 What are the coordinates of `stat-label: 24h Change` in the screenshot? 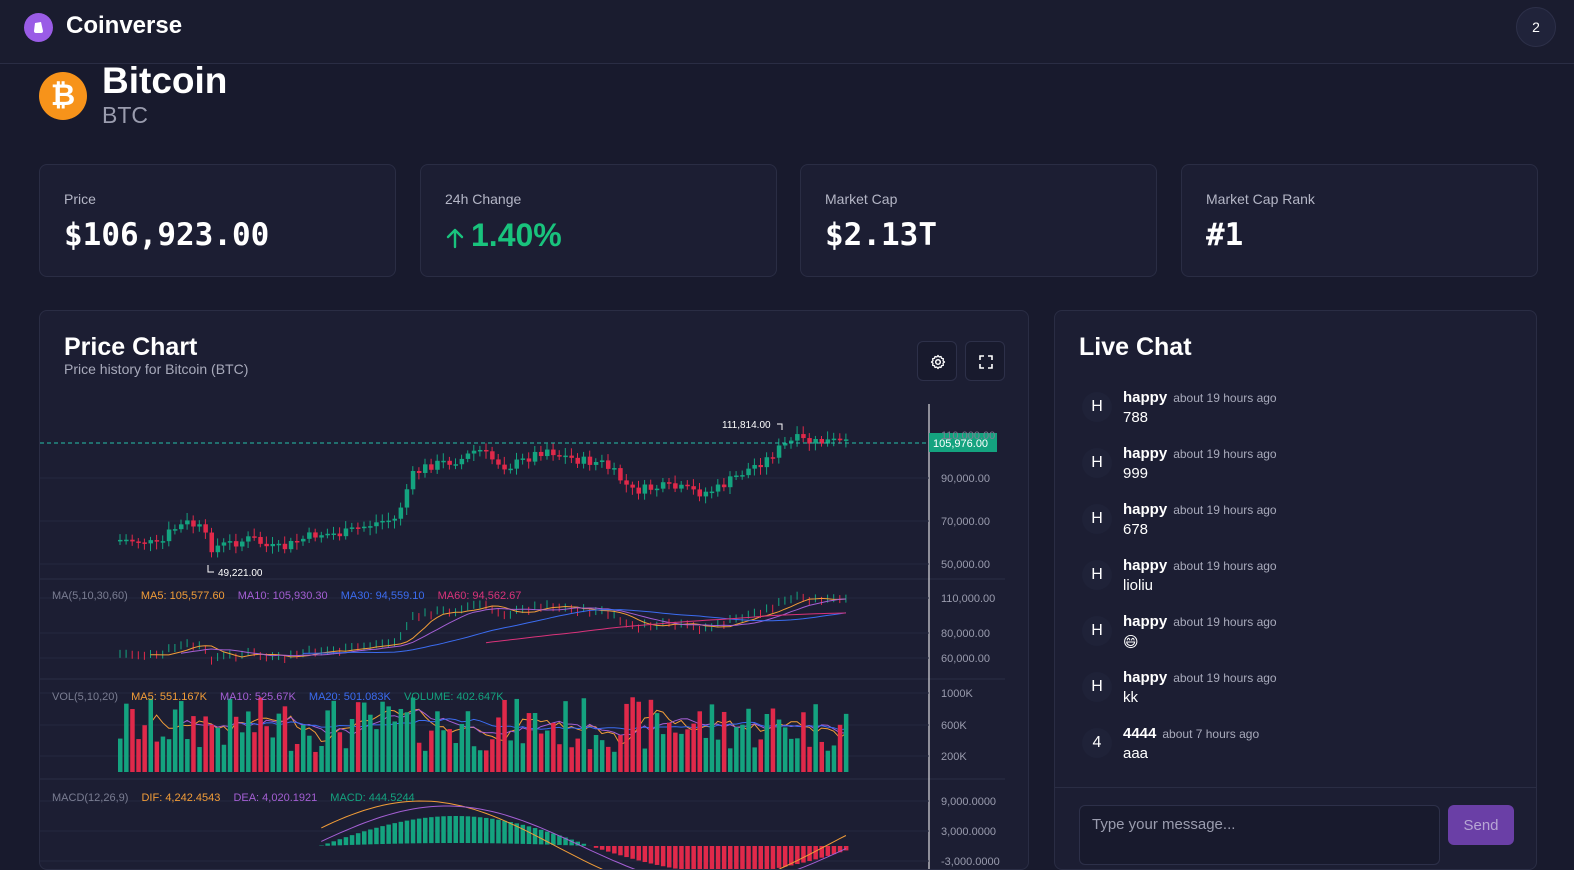 It's located at (483, 199).